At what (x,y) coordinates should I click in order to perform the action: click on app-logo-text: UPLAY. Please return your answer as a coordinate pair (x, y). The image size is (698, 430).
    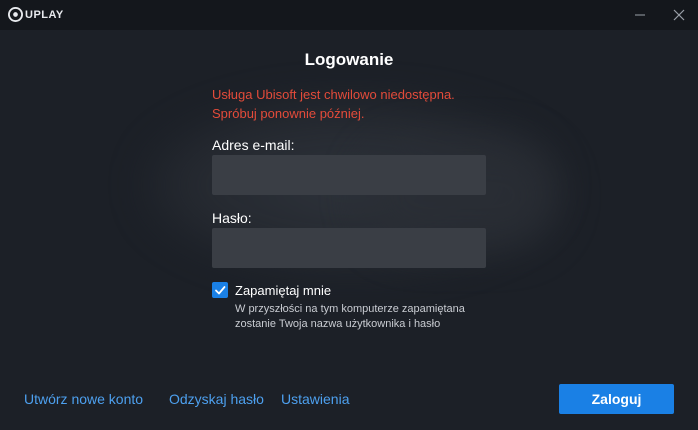
    Looking at the image, I should click on (44, 14).